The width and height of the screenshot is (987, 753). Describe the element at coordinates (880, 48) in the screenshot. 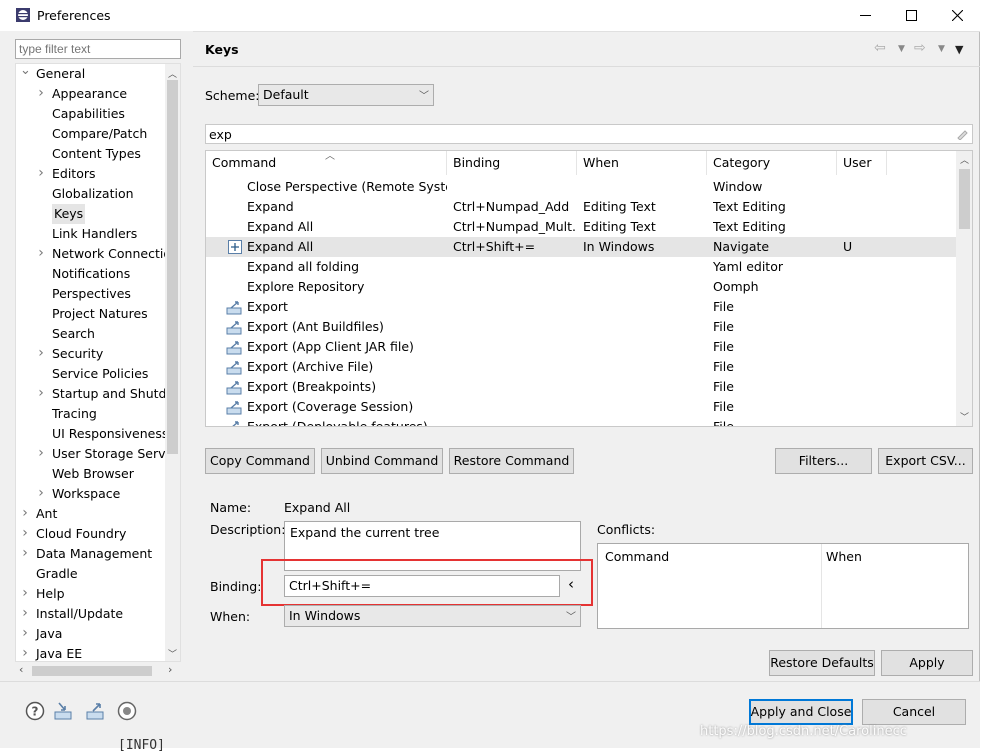

I see `back-nav-icon: ⇦` at that location.